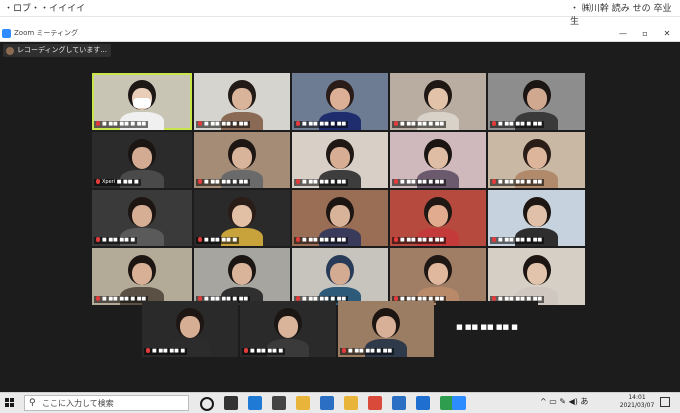 The height and width of the screenshot is (413, 680). Describe the element at coordinates (10, 403) in the screenshot. I see `start-button` at that location.